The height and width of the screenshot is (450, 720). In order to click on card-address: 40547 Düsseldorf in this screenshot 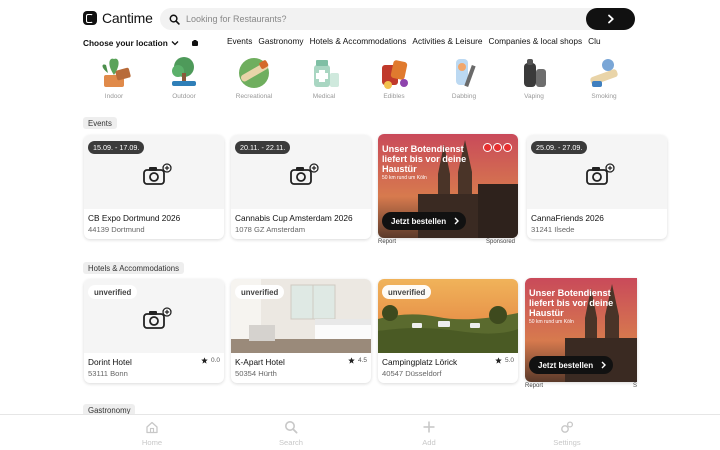, I will do `click(412, 373)`.